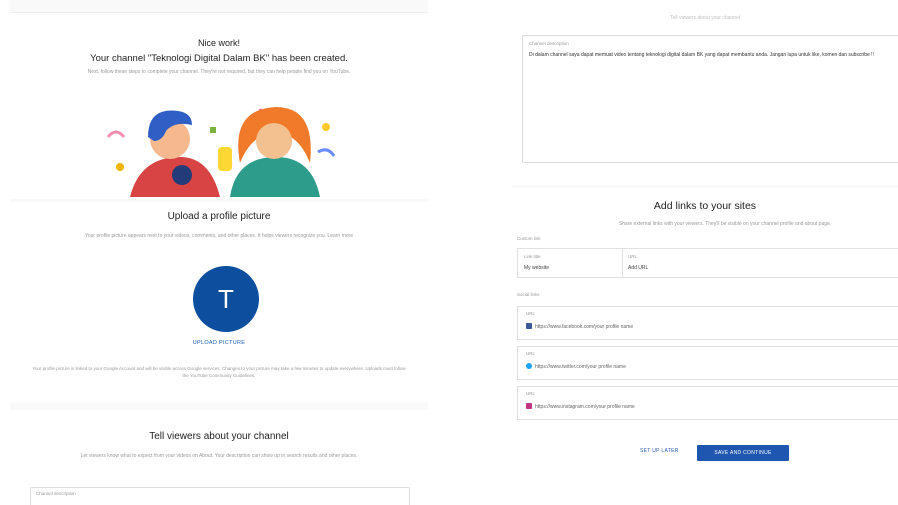 The height and width of the screenshot is (505, 898). What do you see at coordinates (529, 238) in the screenshot?
I see `custom-link-heading: Custom link` at bounding box center [529, 238].